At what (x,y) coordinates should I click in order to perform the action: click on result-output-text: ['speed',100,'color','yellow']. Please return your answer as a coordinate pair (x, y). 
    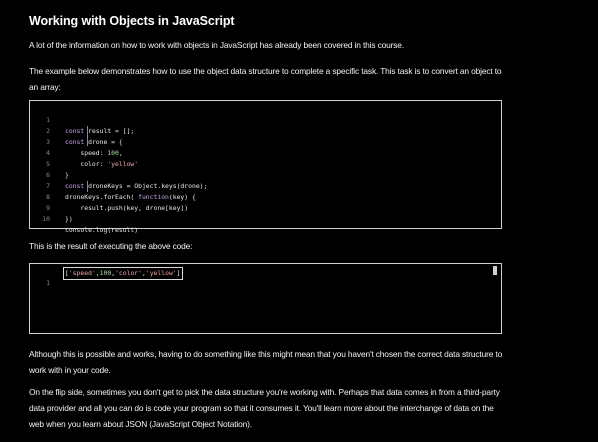
    Looking at the image, I should click on (123, 273).